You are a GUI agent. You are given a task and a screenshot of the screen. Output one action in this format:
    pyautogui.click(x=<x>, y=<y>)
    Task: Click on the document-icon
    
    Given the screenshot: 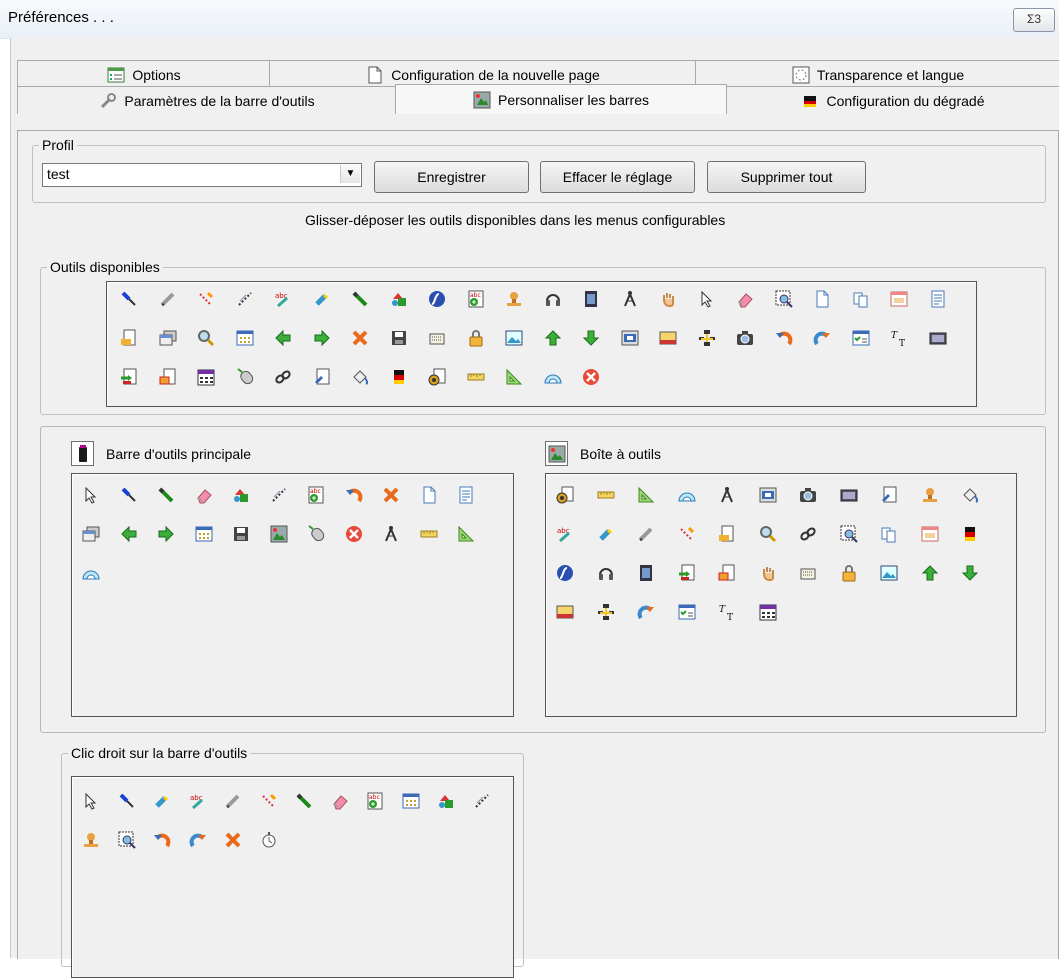 What is the action you would take?
    pyautogui.click(x=938, y=299)
    